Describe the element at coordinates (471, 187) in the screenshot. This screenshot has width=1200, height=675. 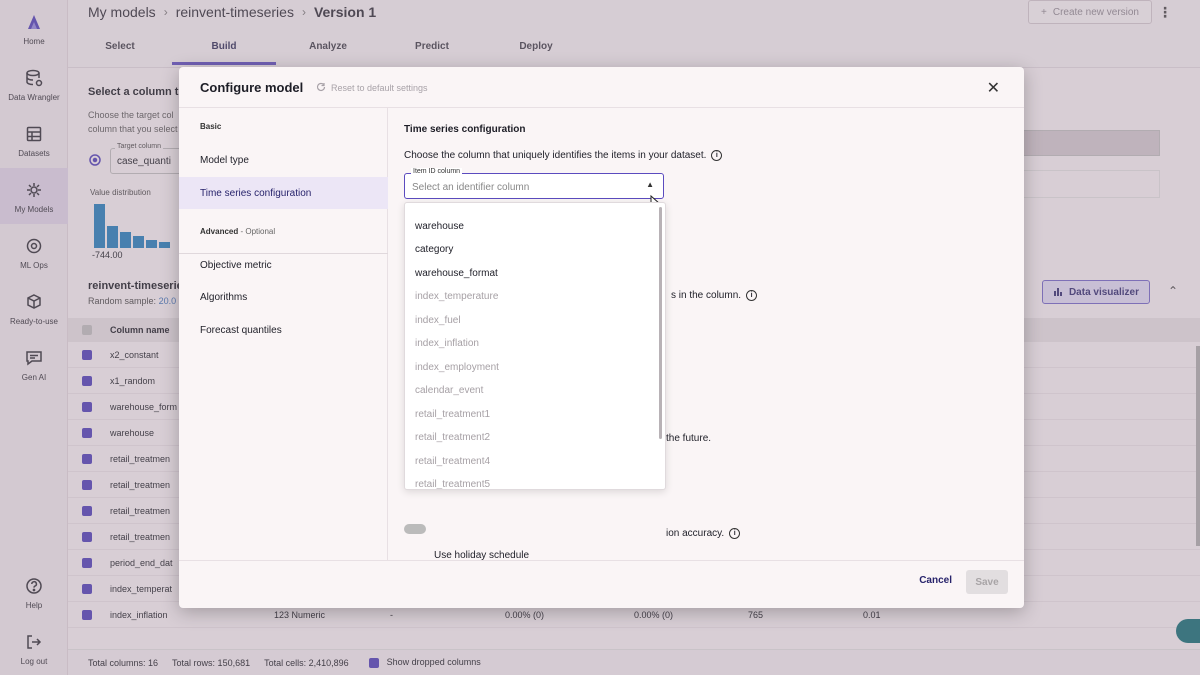
I see `item-id-placeholder: Select an identifier column` at that location.